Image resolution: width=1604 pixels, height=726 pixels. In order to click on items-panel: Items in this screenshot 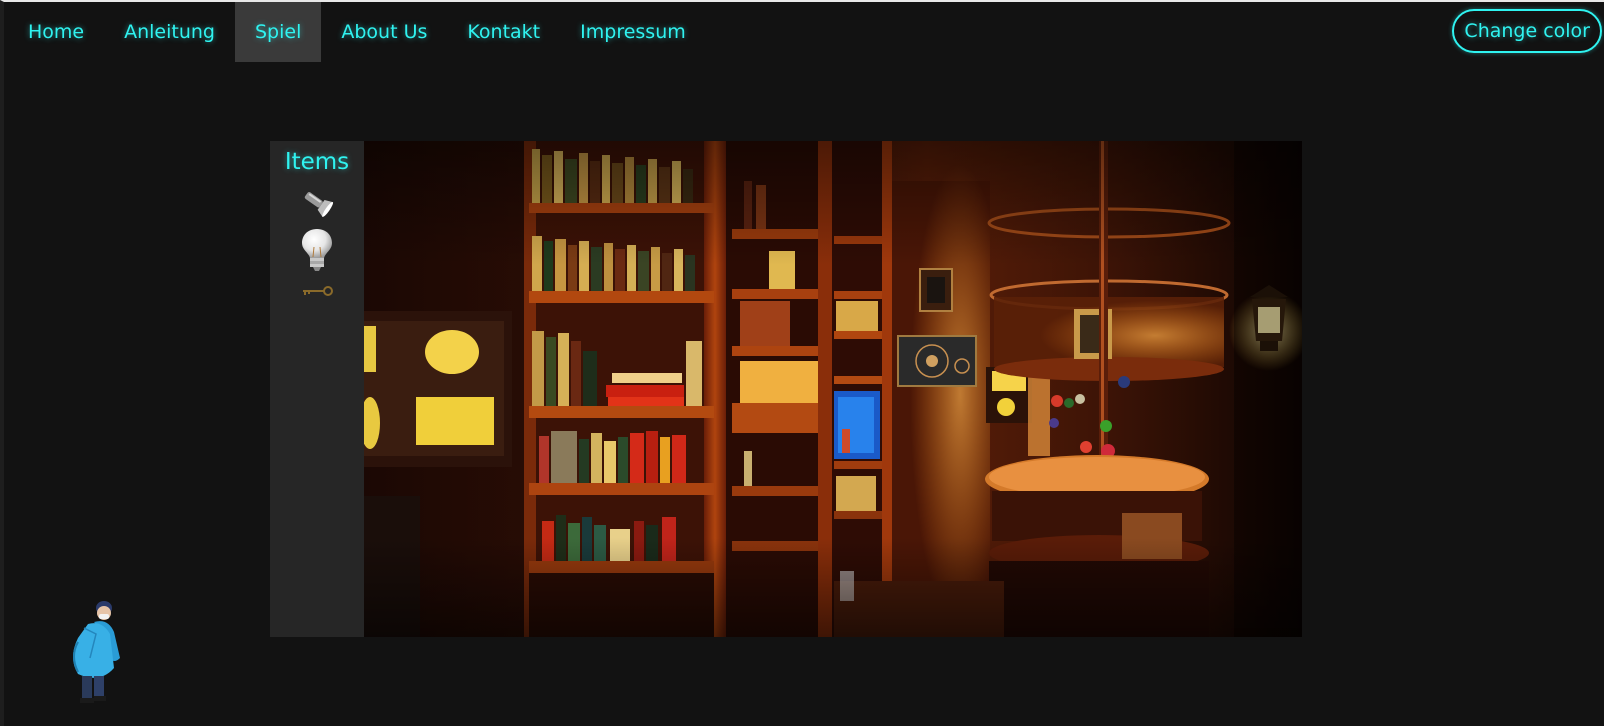, I will do `click(317, 389)`.